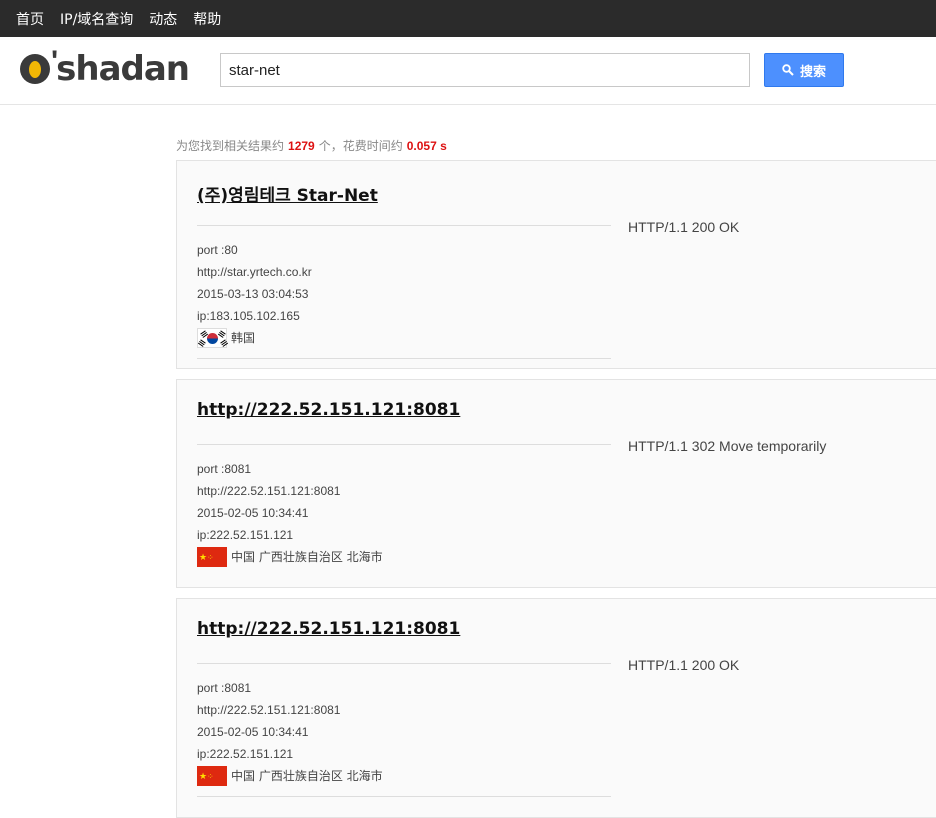 Image resolution: width=936 pixels, height=818 pixels. What do you see at coordinates (360, 146) in the screenshot?
I see `summary-mid: 个，花费时间约` at bounding box center [360, 146].